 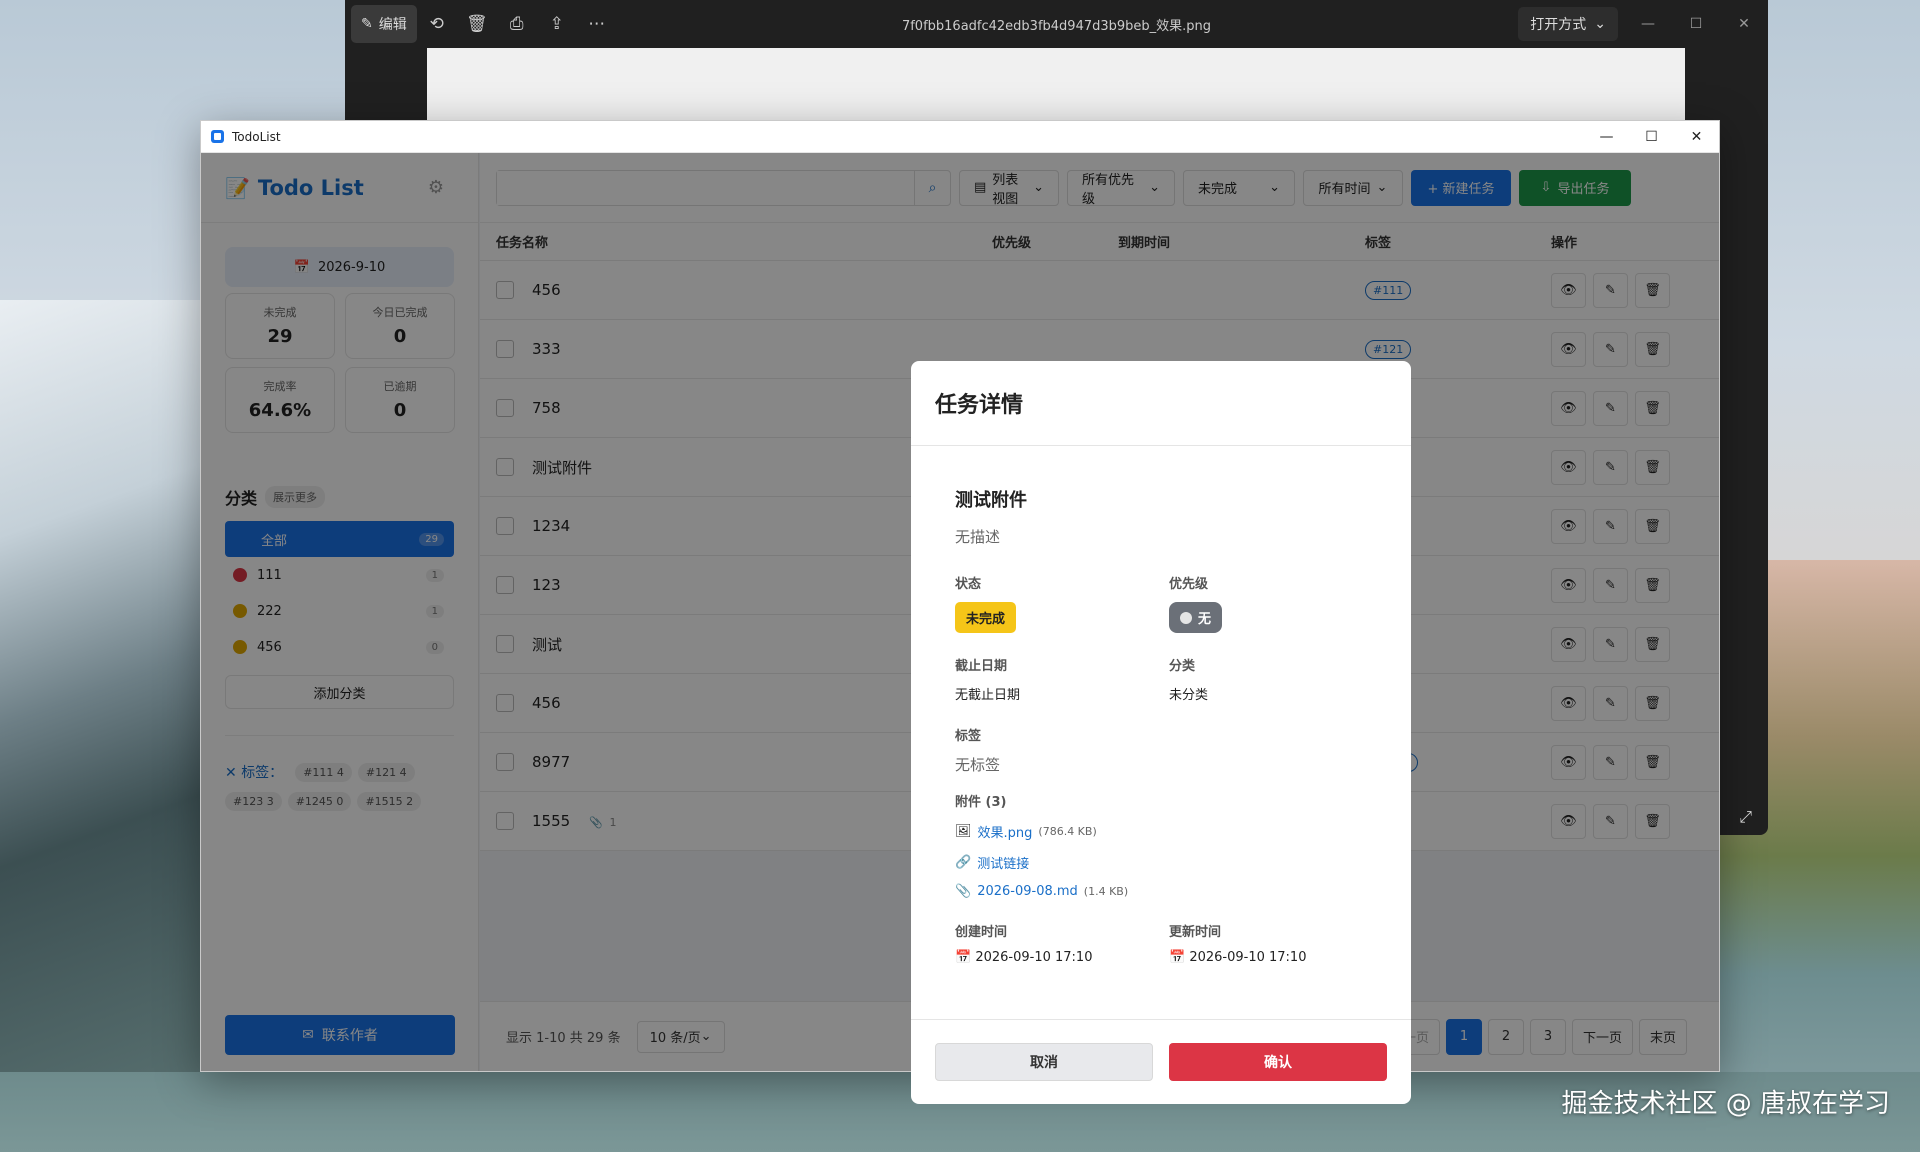 I want to click on window-title: TodoList, so click(x=256, y=136).